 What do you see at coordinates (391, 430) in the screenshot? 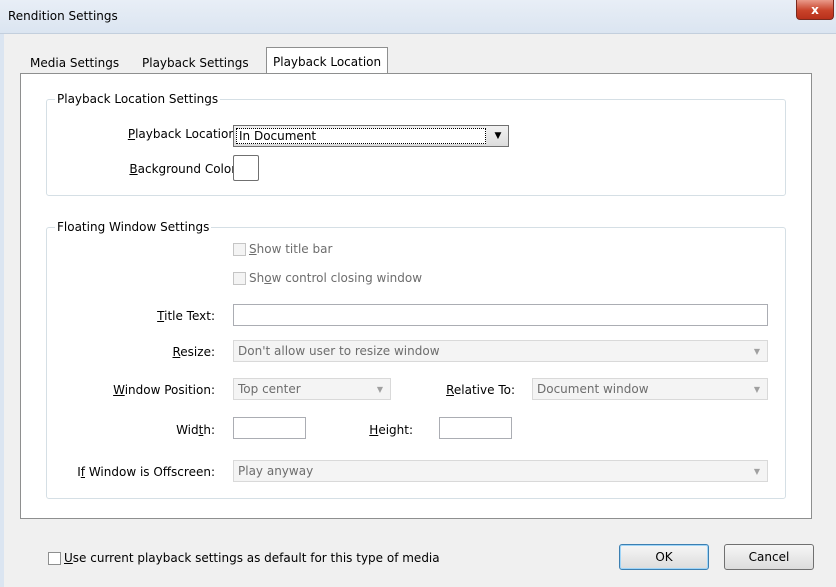
I see `height-label: Height:` at bounding box center [391, 430].